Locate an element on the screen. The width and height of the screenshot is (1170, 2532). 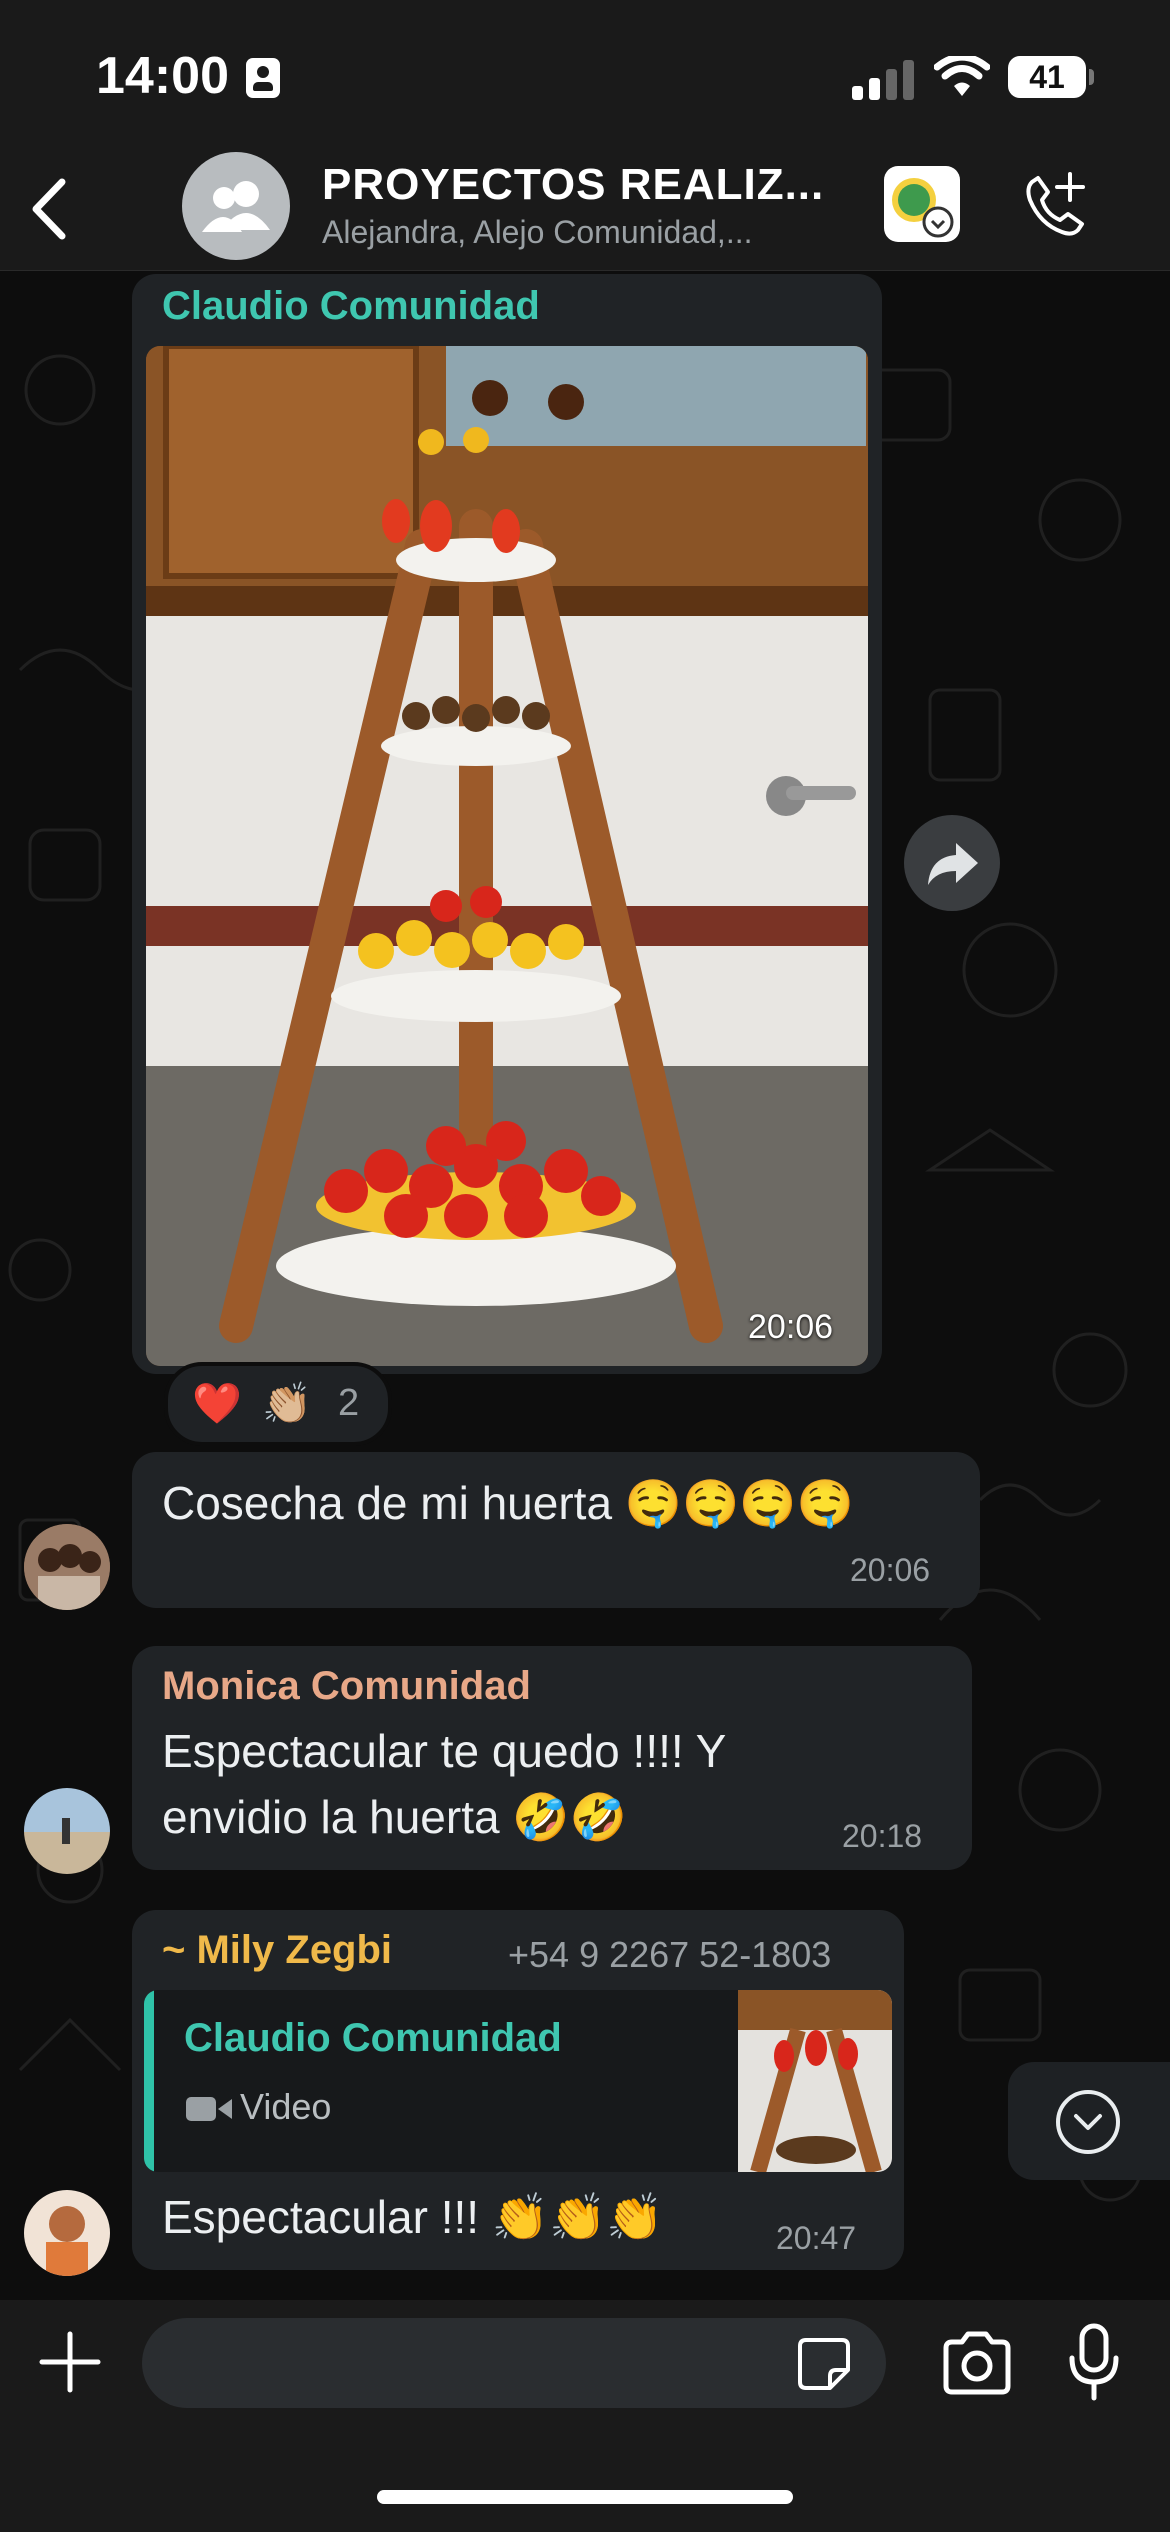
mic-icon is located at coordinates (1094, 2362).